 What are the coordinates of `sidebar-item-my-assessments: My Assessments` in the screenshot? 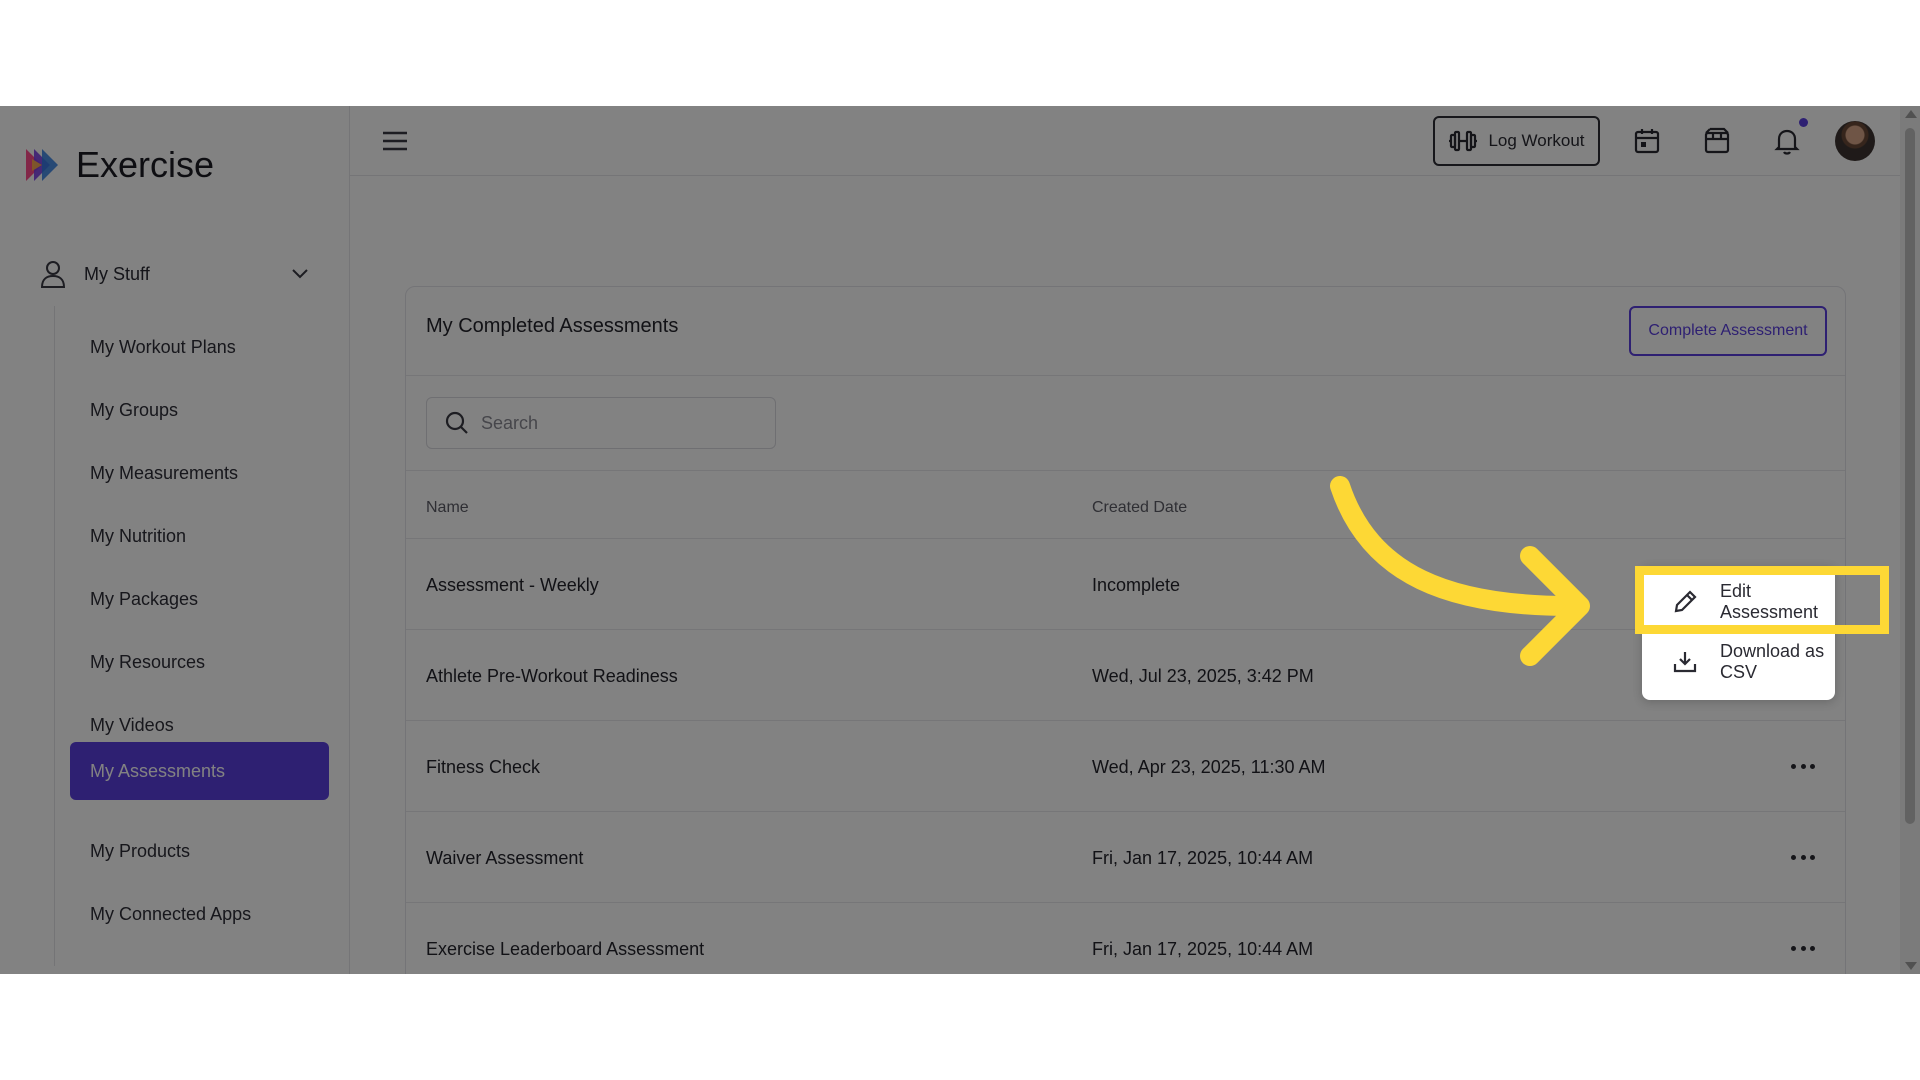 It's located at (199, 771).